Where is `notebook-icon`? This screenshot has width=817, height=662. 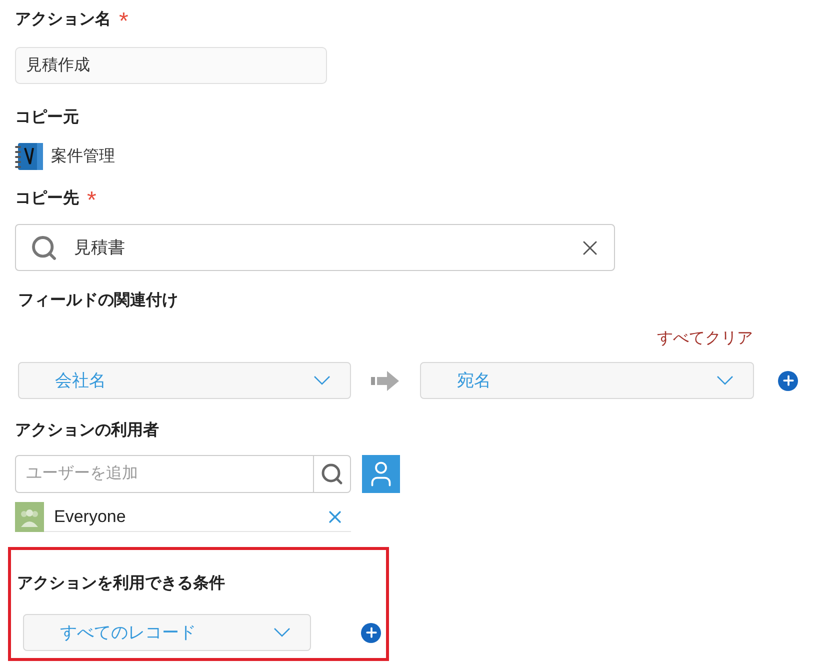
notebook-icon is located at coordinates (29, 156).